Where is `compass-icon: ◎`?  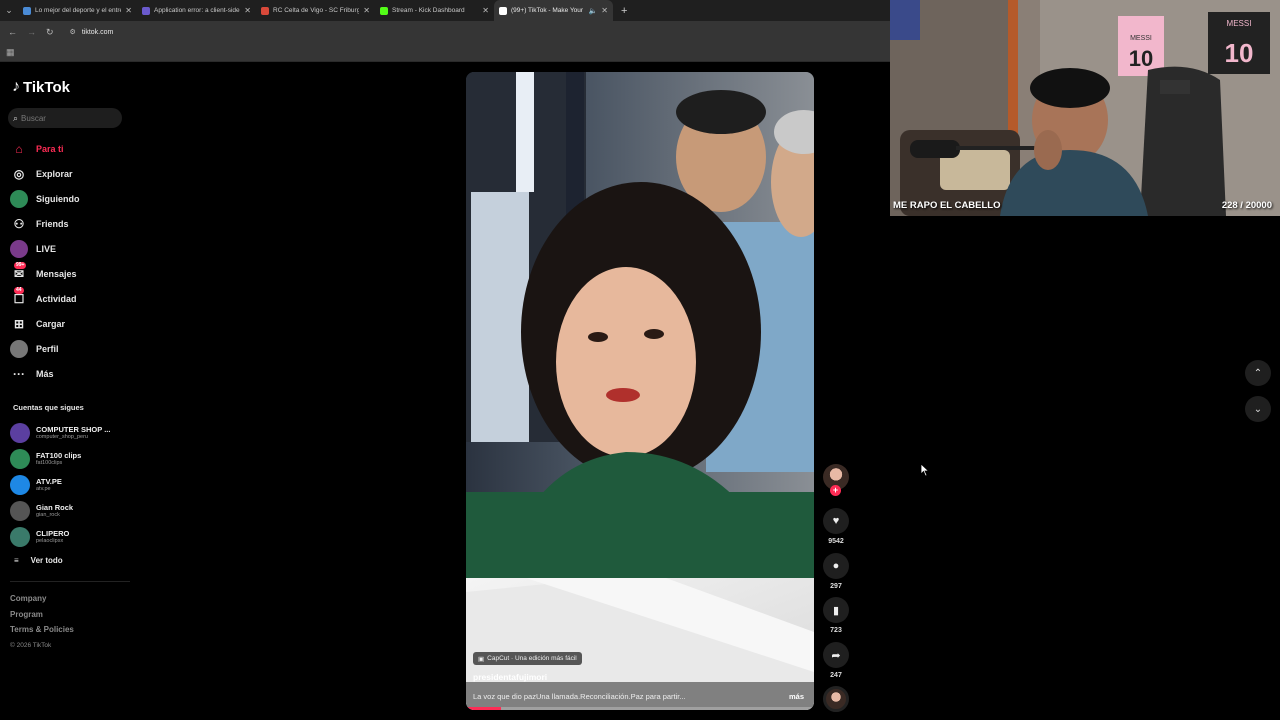
compass-icon: ◎ is located at coordinates (19, 173).